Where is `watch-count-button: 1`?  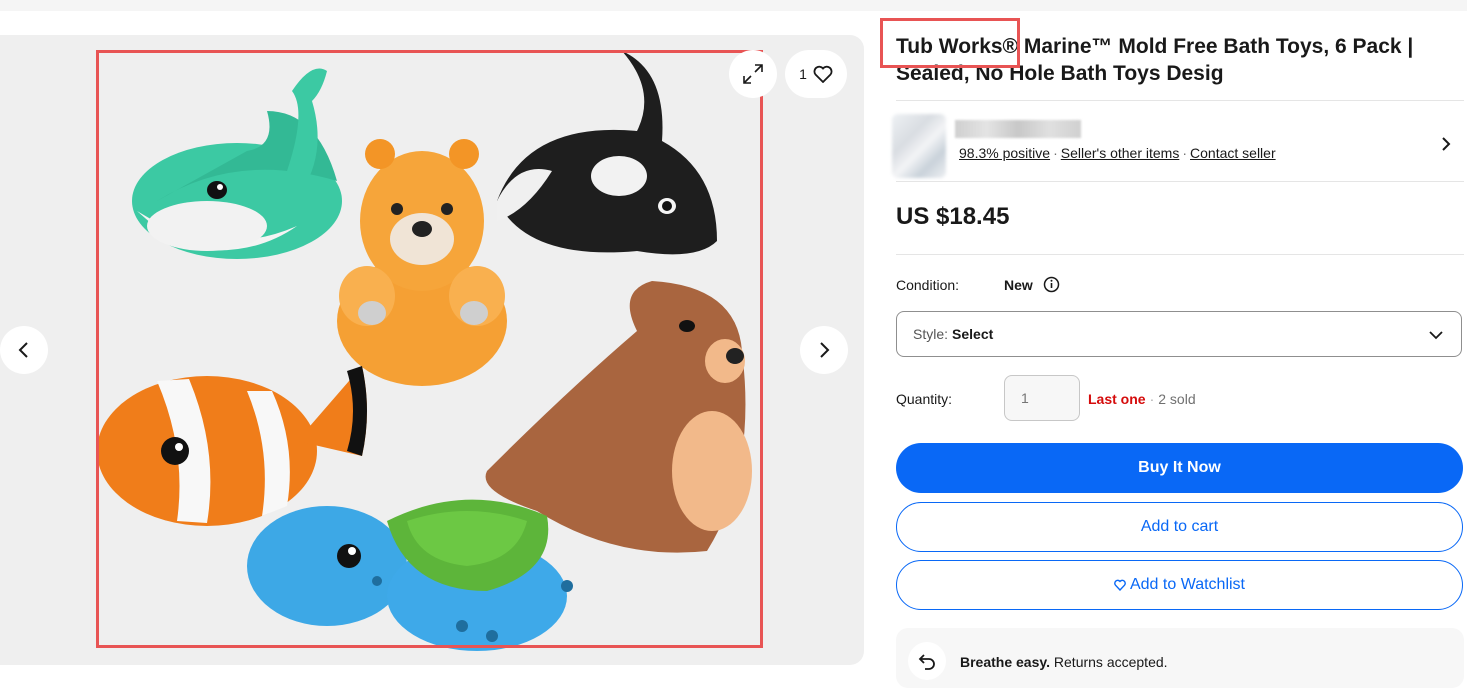
watch-count-button: 1 is located at coordinates (816, 74).